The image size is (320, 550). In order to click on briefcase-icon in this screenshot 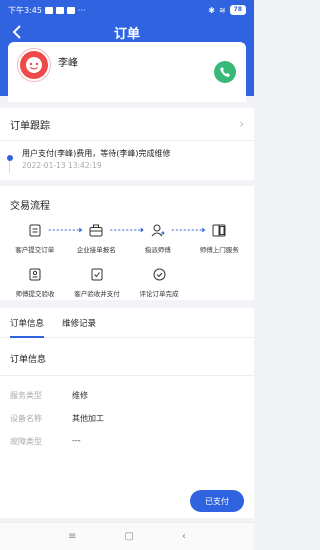, I will do `click(96, 230)`.